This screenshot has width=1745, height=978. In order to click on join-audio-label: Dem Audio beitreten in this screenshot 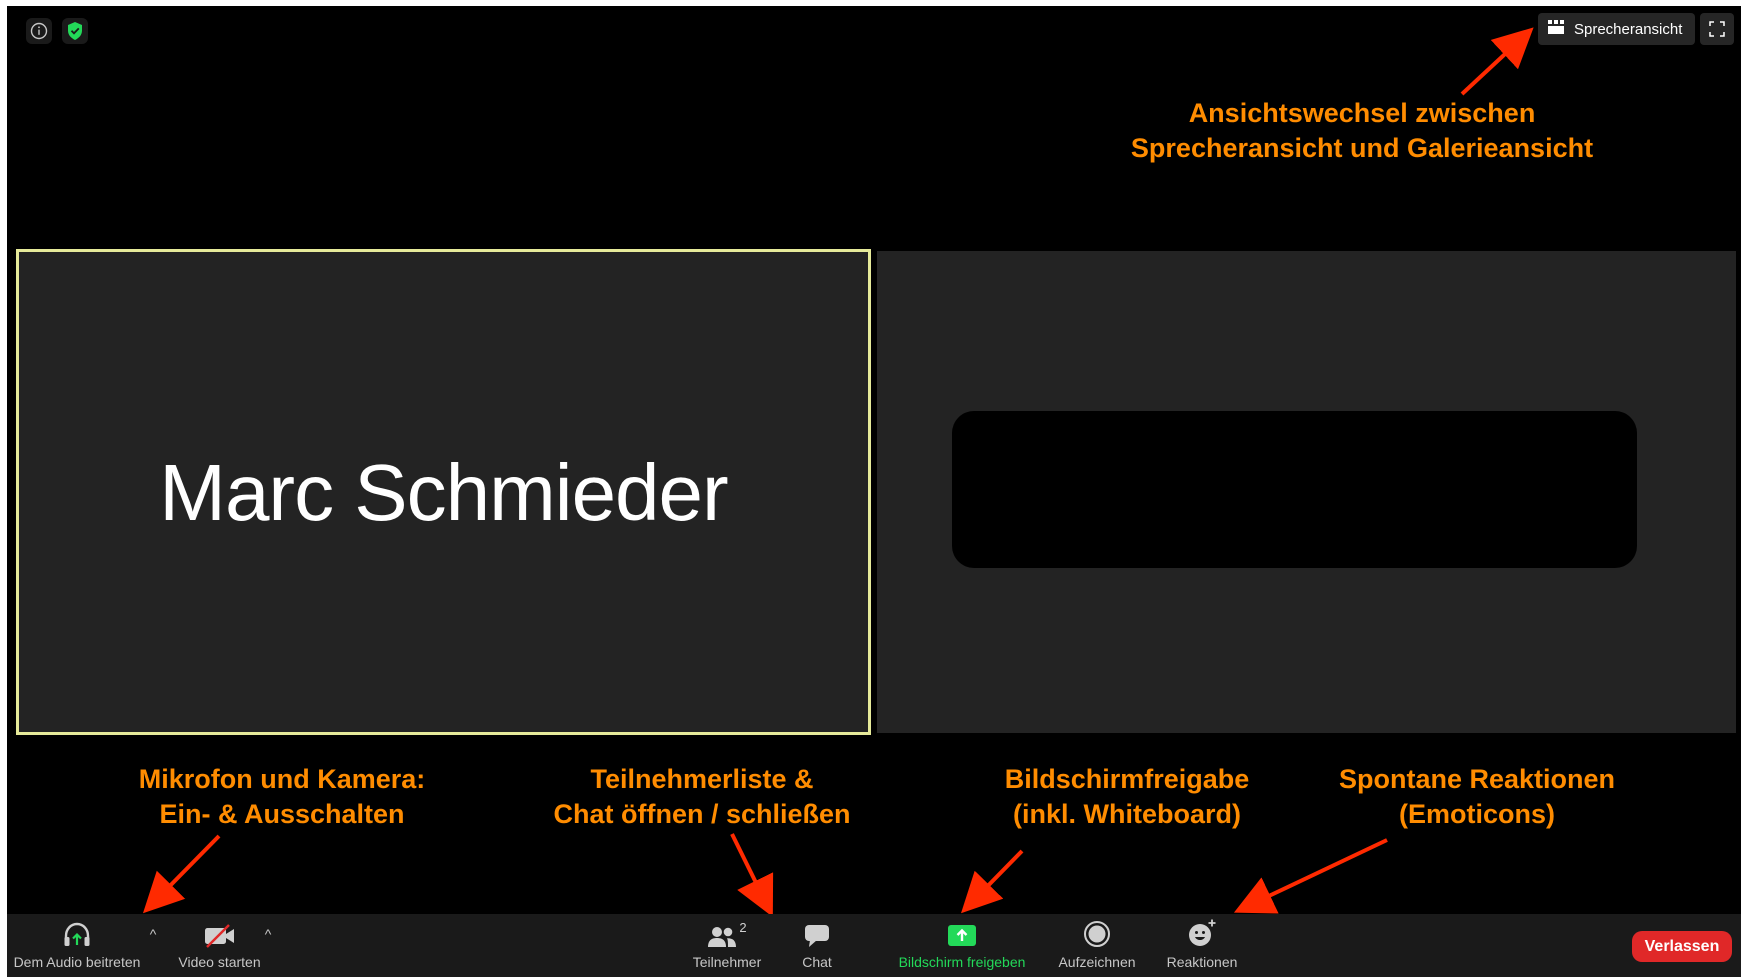, I will do `click(77, 962)`.